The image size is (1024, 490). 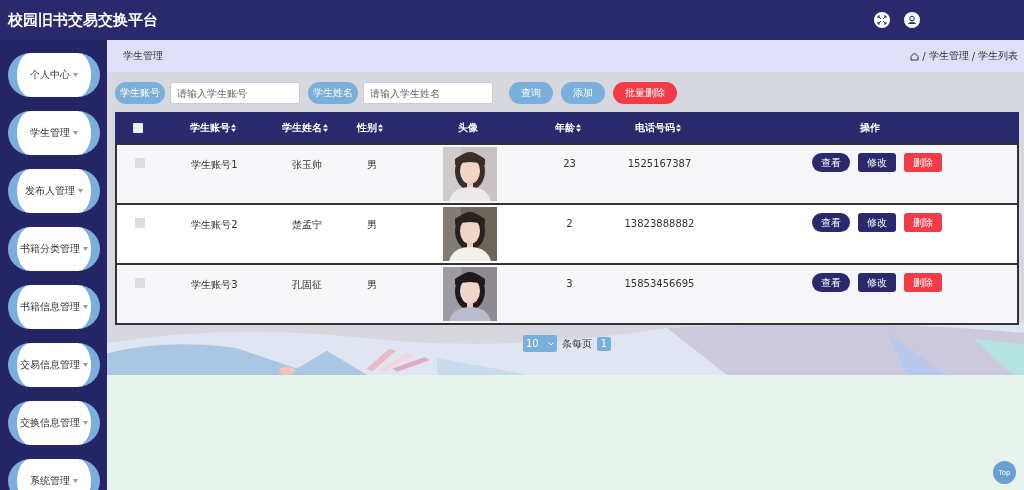 I want to click on sidebar-item: 个人中心, so click(x=53, y=75).